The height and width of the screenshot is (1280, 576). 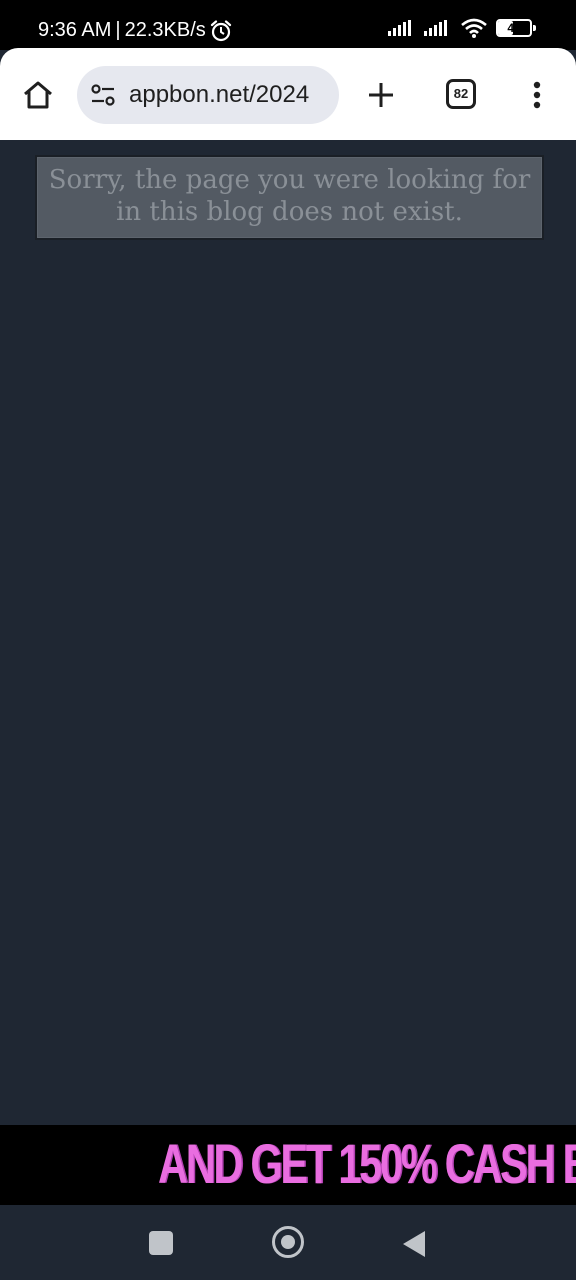 I want to click on url-bar: appbon.net/2024, so click(x=208, y=95).